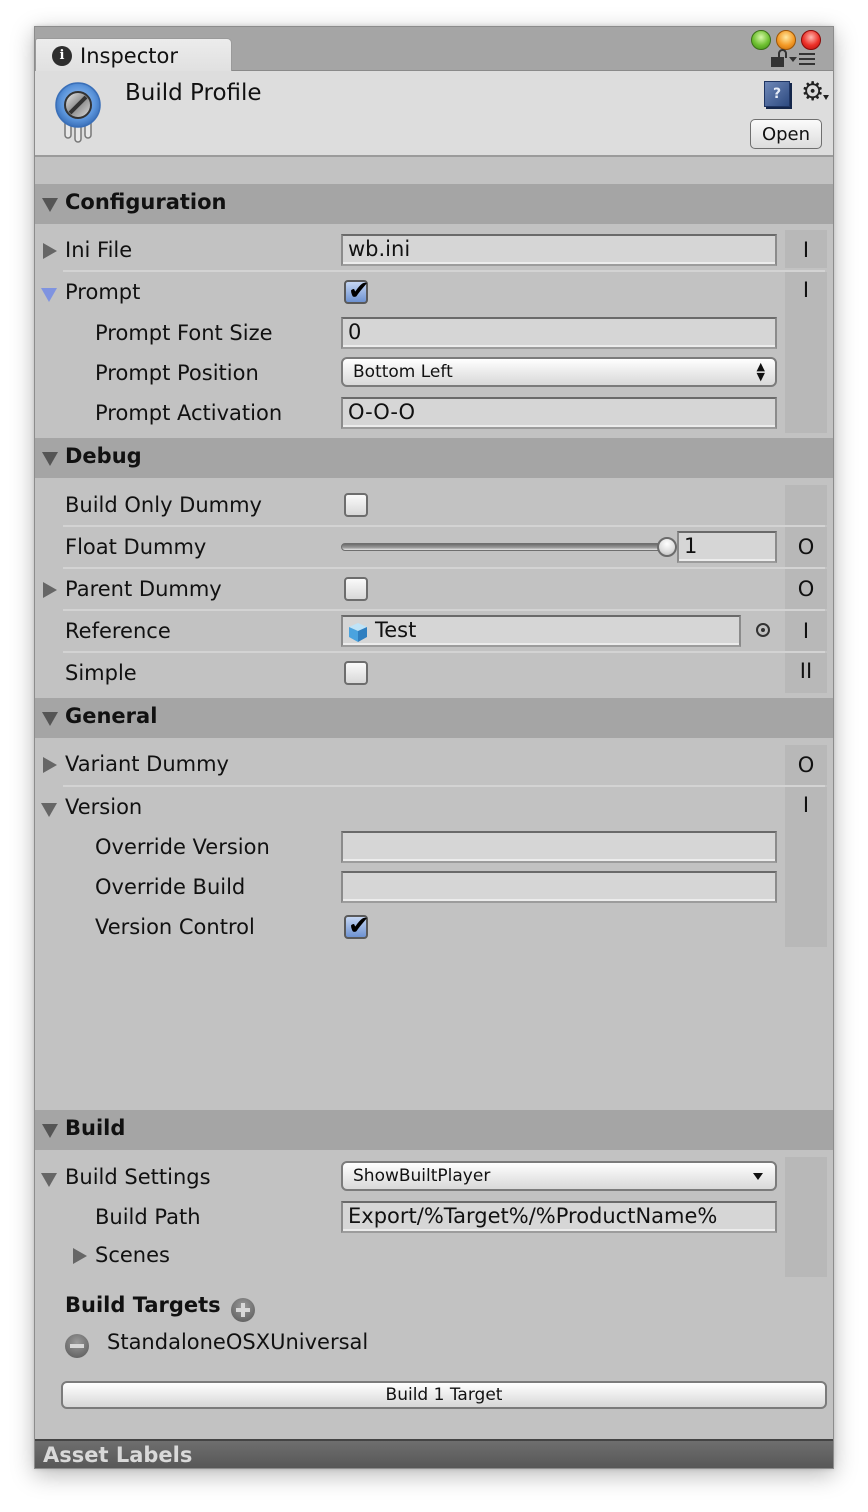 This screenshot has width=868, height=1512. I want to click on updown-arrows-icon: ▲ ▼, so click(760, 371).